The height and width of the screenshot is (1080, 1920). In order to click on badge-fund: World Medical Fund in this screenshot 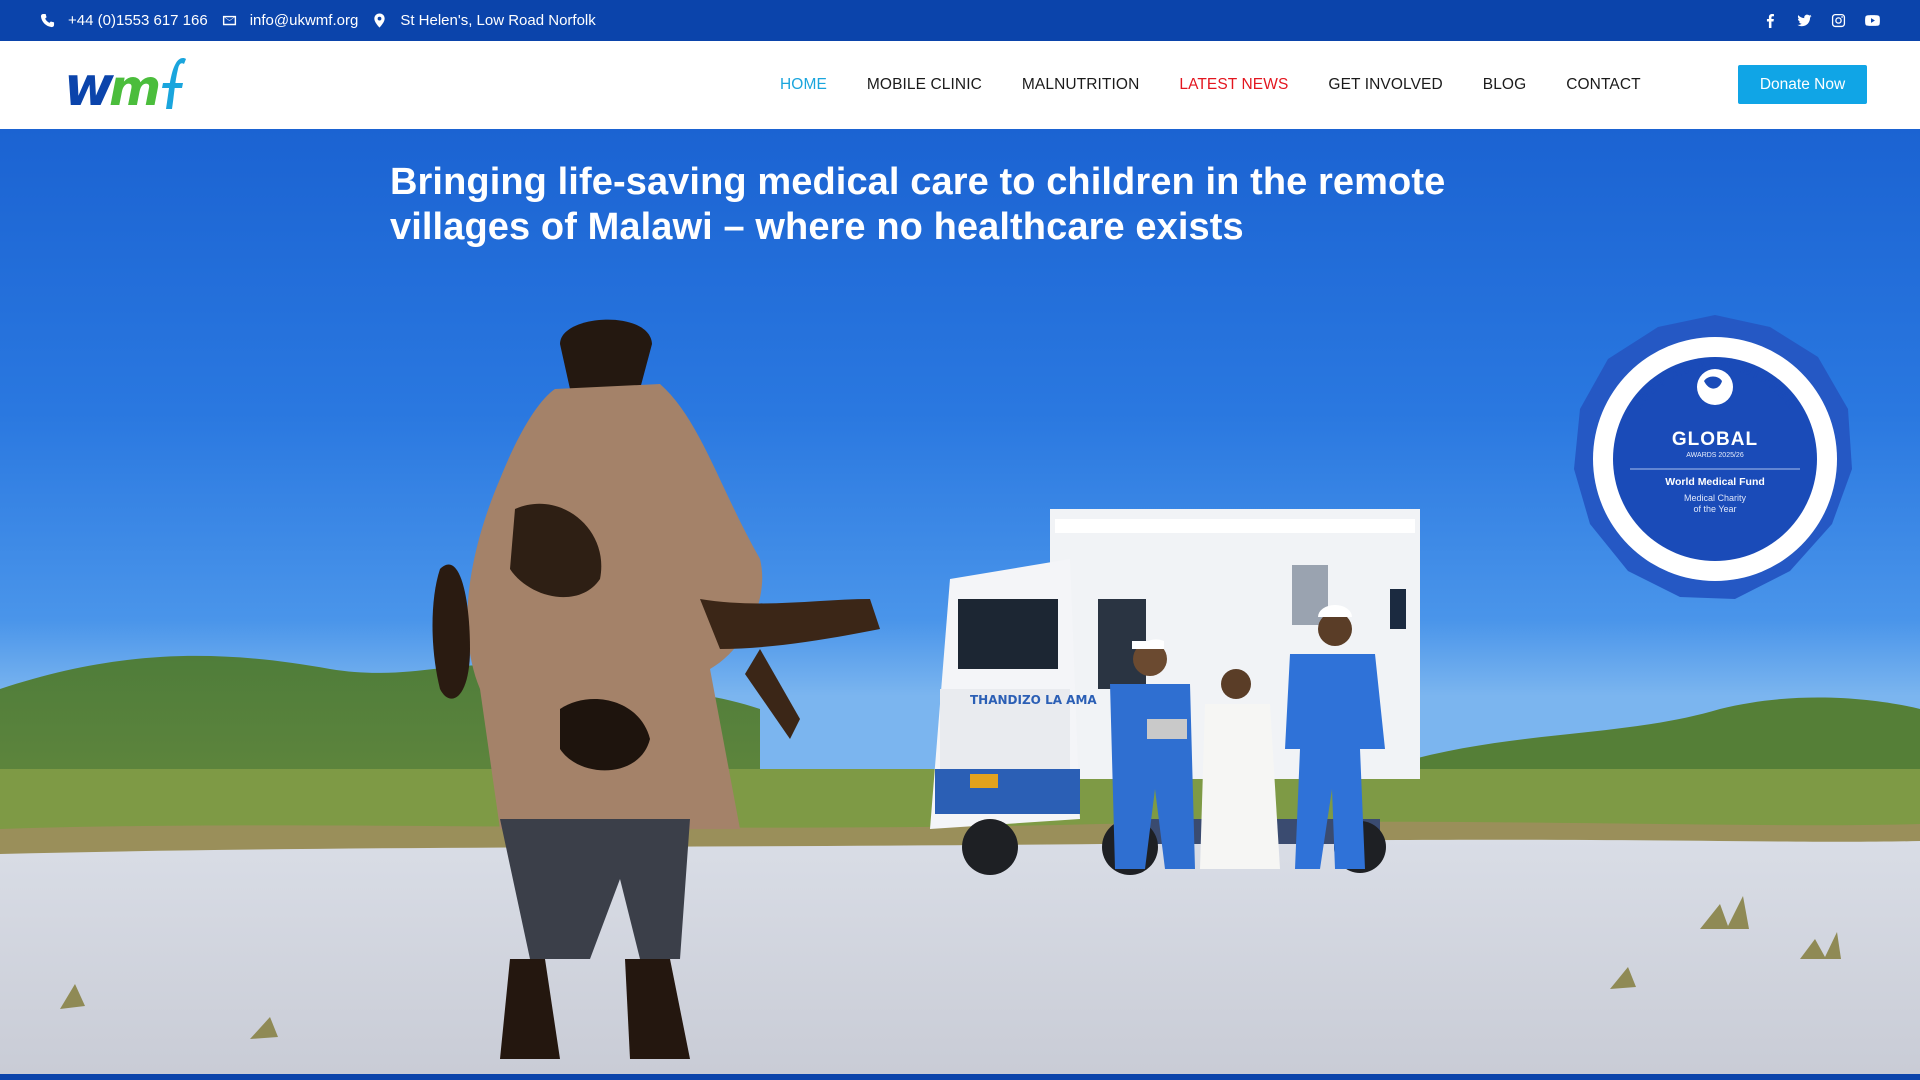, I will do `click(1715, 482)`.